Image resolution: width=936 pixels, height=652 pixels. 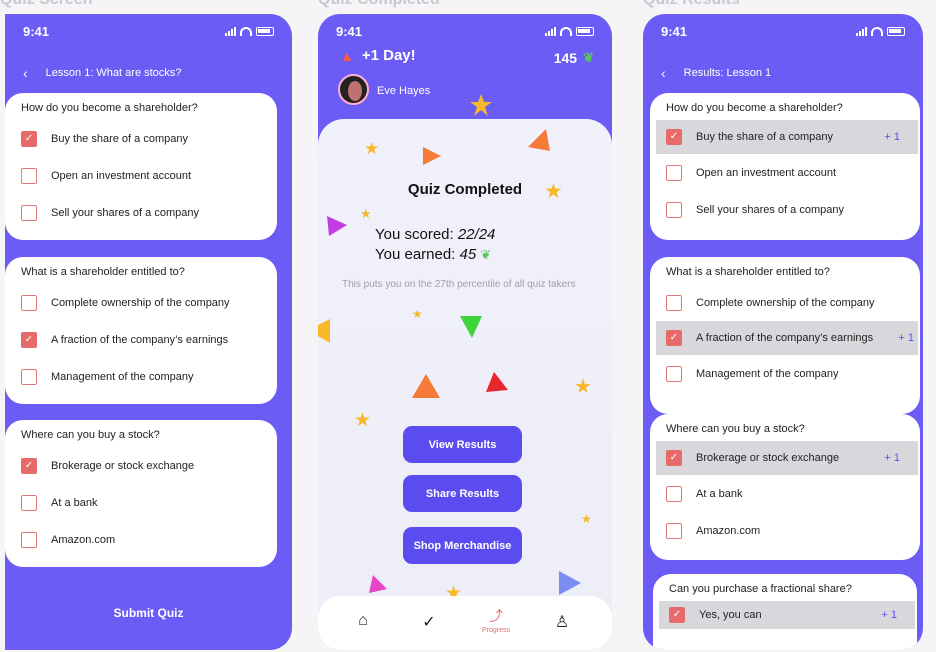 What do you see at coordinates (378, 55) in the screenshot?
I see `streak-badge: ▲ +1 Day!` at bounding box center [378, 55].